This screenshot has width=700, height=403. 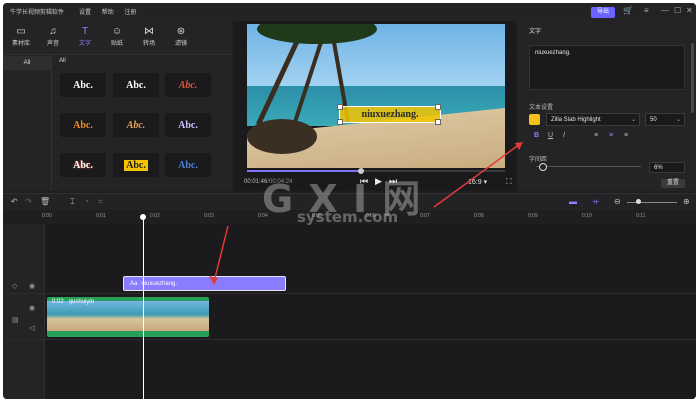 What do you see at coordinates (673, 183) in the screenshot?
I see `reset-button: 重置` at bounding box center [673, 183].